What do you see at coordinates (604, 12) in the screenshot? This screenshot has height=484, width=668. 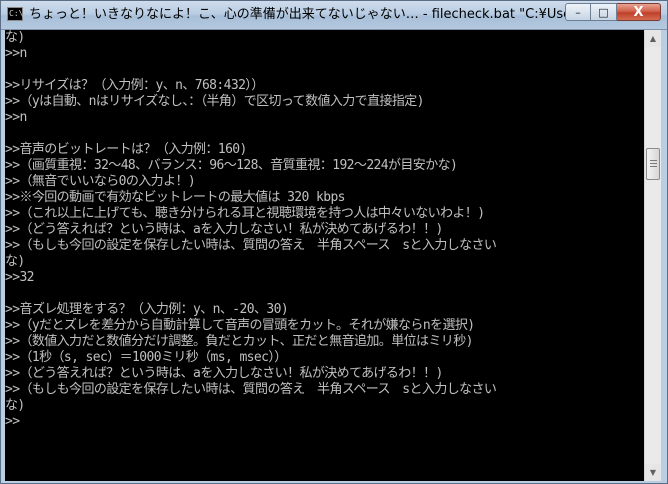 I see `maximize-button: □` at bounding box center [604, 12].